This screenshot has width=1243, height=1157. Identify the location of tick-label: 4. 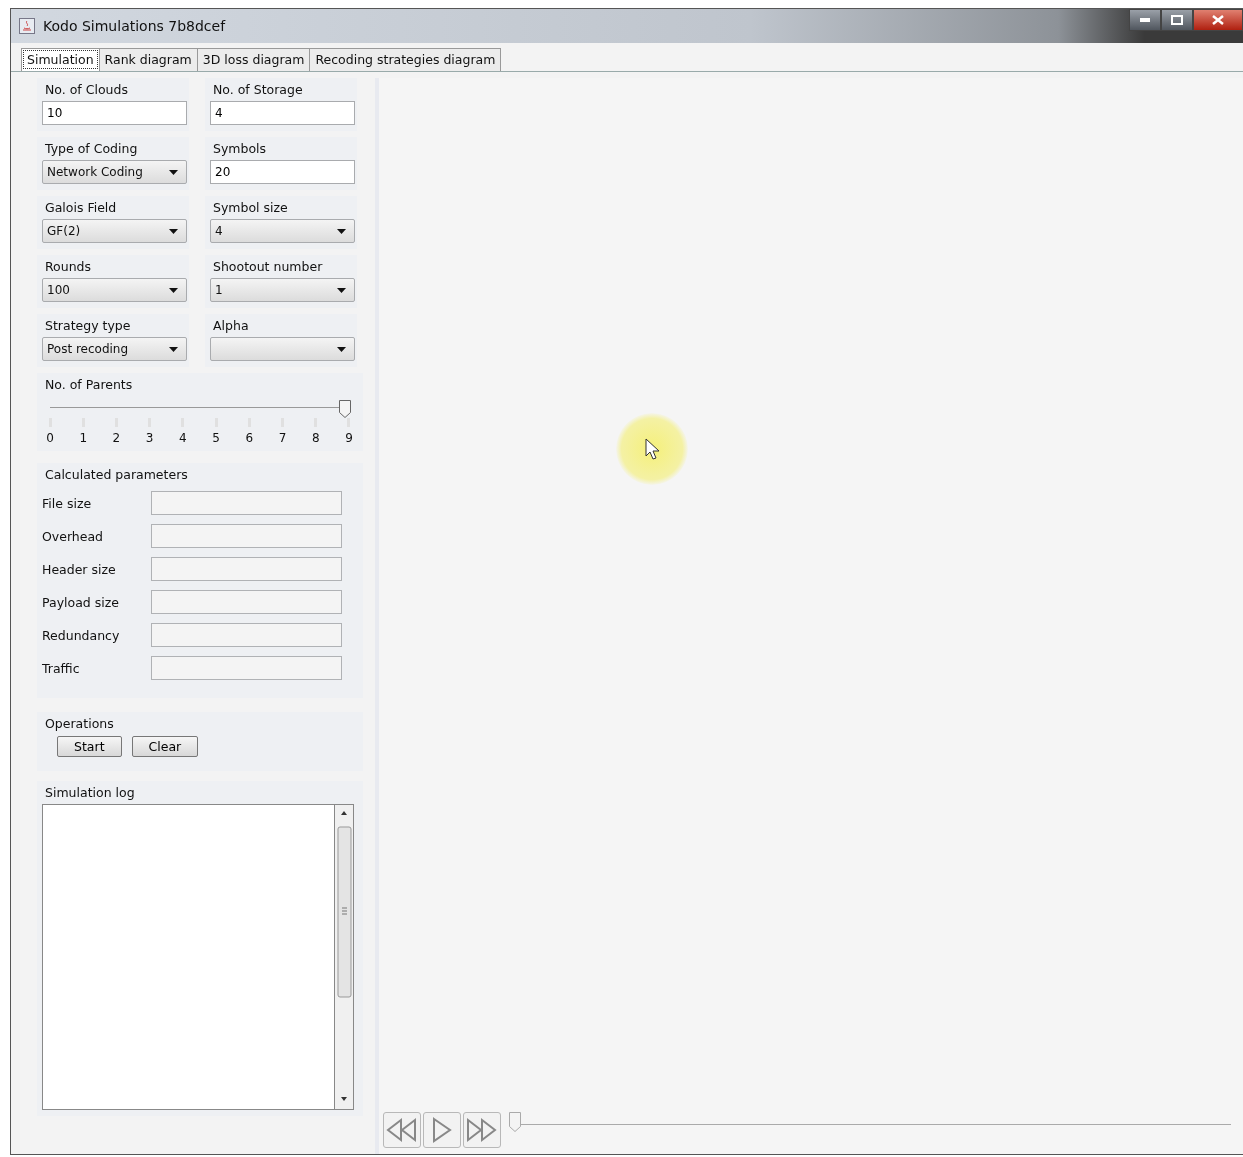
(183, 438).